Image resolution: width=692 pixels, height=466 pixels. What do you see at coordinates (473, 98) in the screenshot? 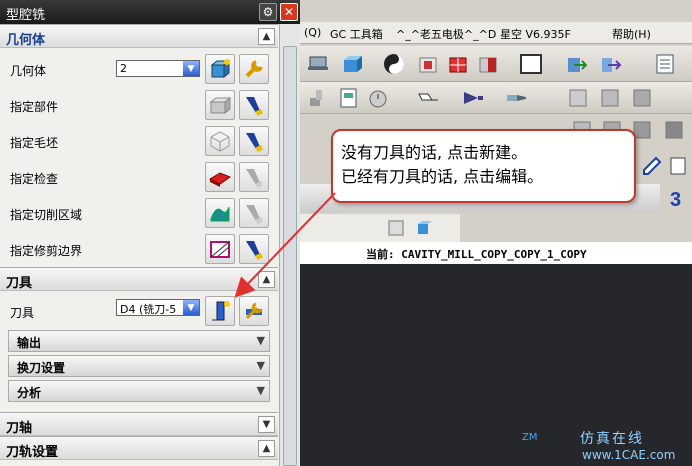
I see `play-path-icon` at bounding box center [473, 98].